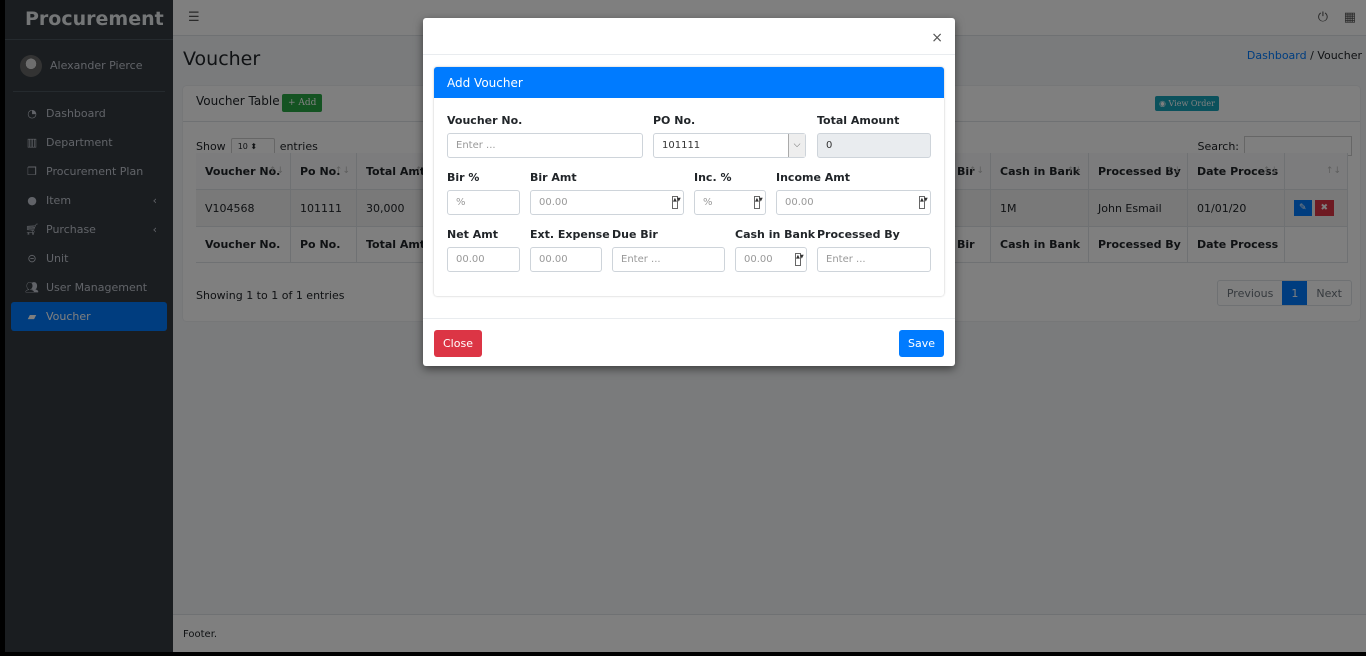 The image size is (1366, 656). I want to click on chevron-down-icon: ⌵, so click(796, 145).